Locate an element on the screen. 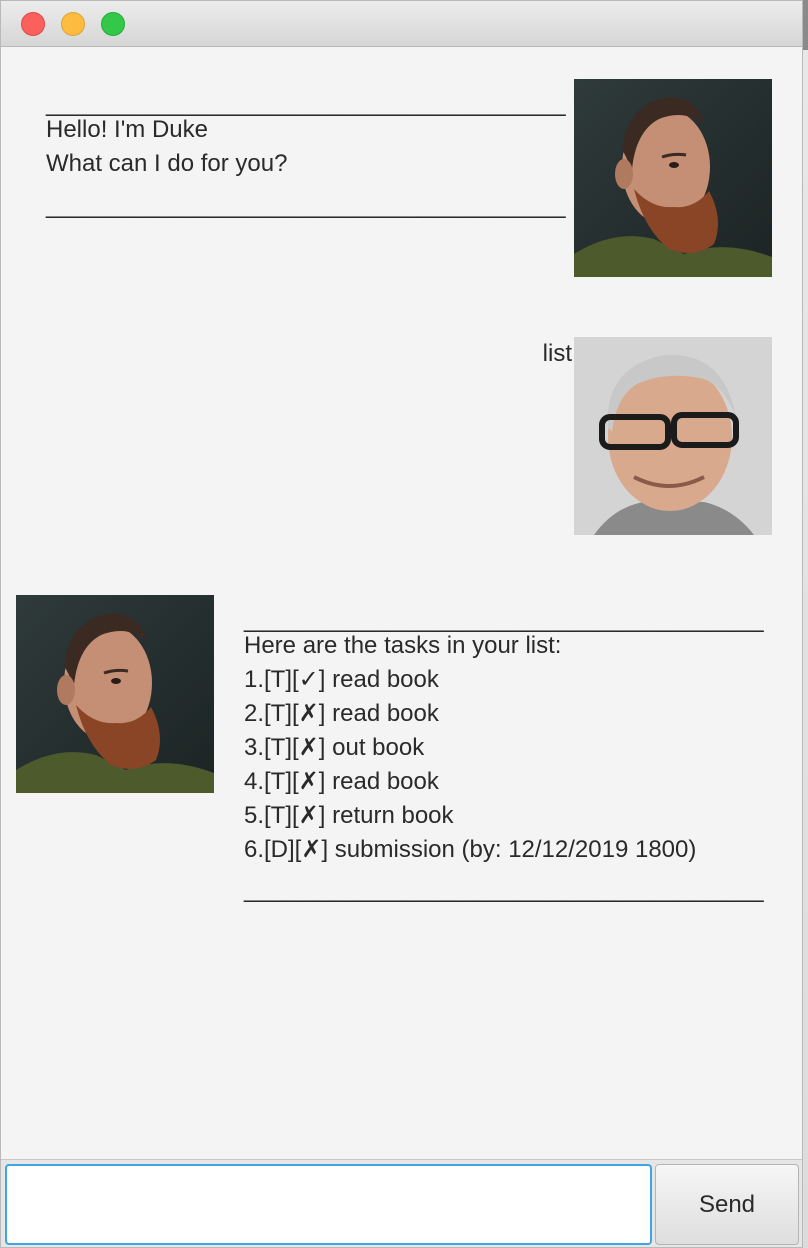 The image size is (808, 1248). close-window-button is located at coordinates (33, 24).